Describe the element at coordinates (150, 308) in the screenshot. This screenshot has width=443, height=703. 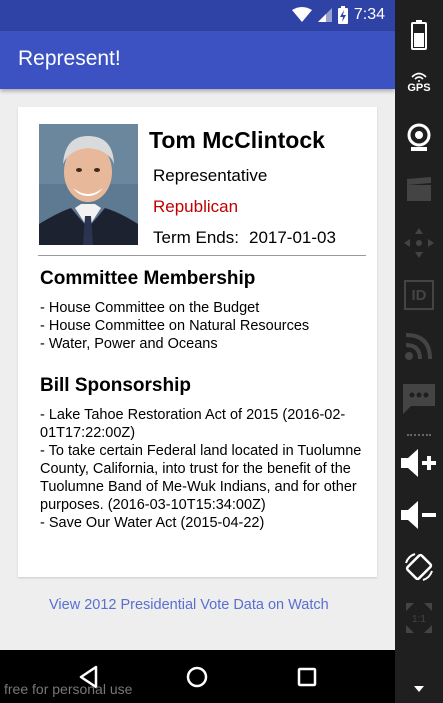
I see `committee-item: - House Committee on the Budget` at that location.